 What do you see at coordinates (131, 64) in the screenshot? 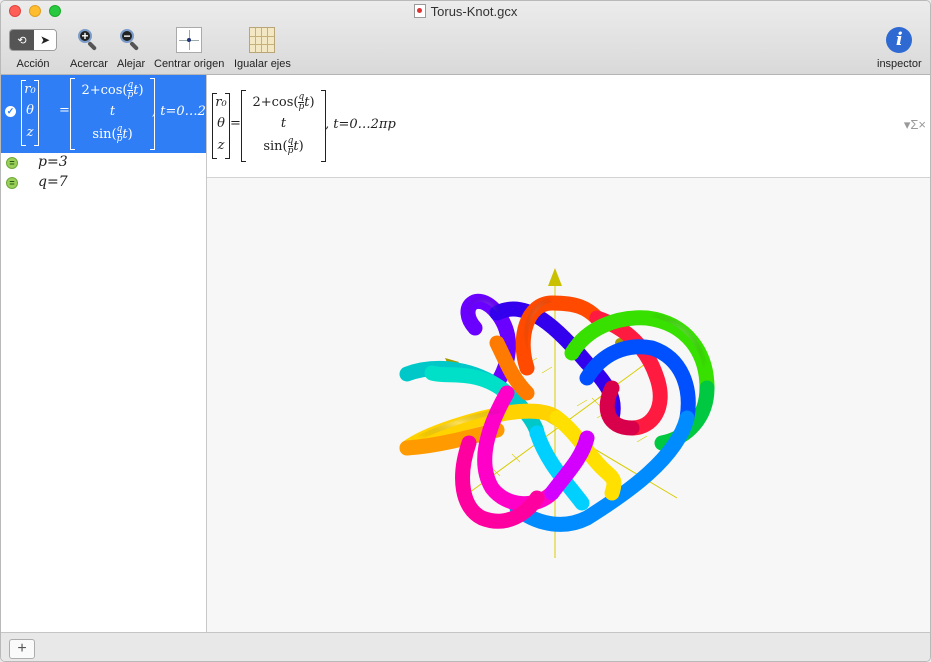
I see `zoom-out-label: Alejar` at bounding box center [131, 64].